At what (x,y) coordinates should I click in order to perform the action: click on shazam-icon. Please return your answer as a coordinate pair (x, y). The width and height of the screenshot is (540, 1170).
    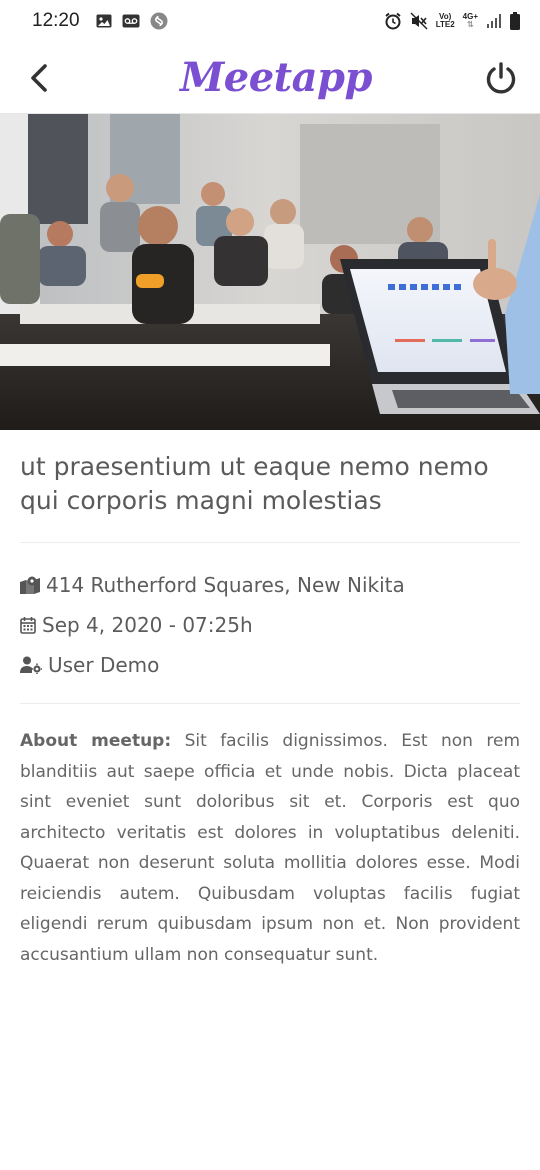
    Looking at the image, I should click on (159, 21).